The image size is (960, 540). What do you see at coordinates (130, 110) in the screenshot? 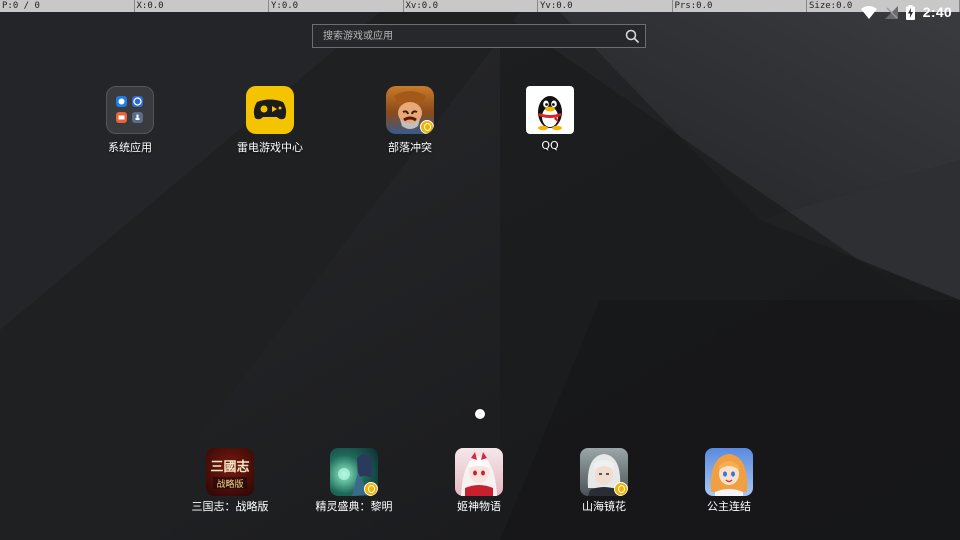
I see `system-apps-folder-icon` at bounding box center [130, 110].